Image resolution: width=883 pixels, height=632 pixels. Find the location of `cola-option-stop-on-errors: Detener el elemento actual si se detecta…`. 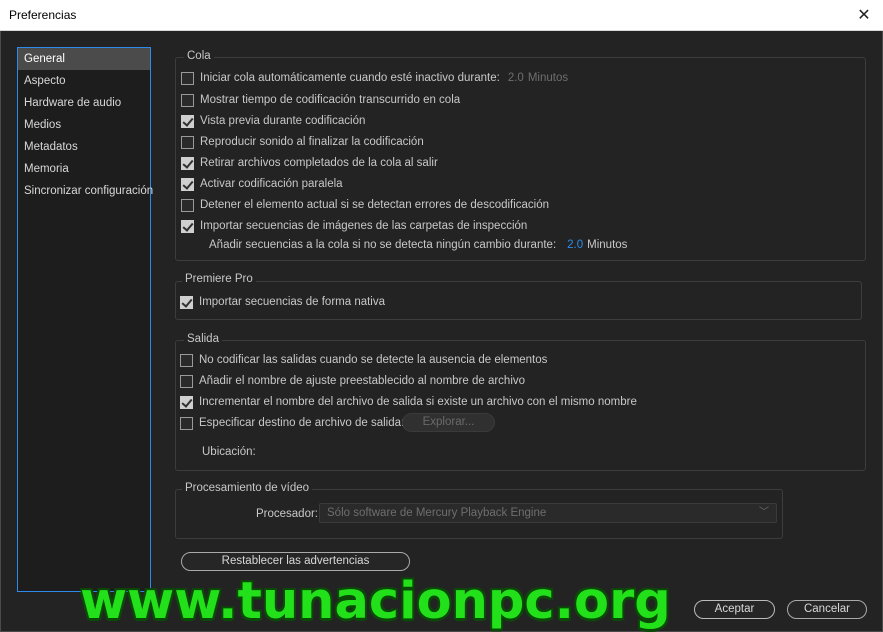

cola-option-stop-on-errors: Detener el elemento actual si se detecta… is located at coordinates (365, 205).